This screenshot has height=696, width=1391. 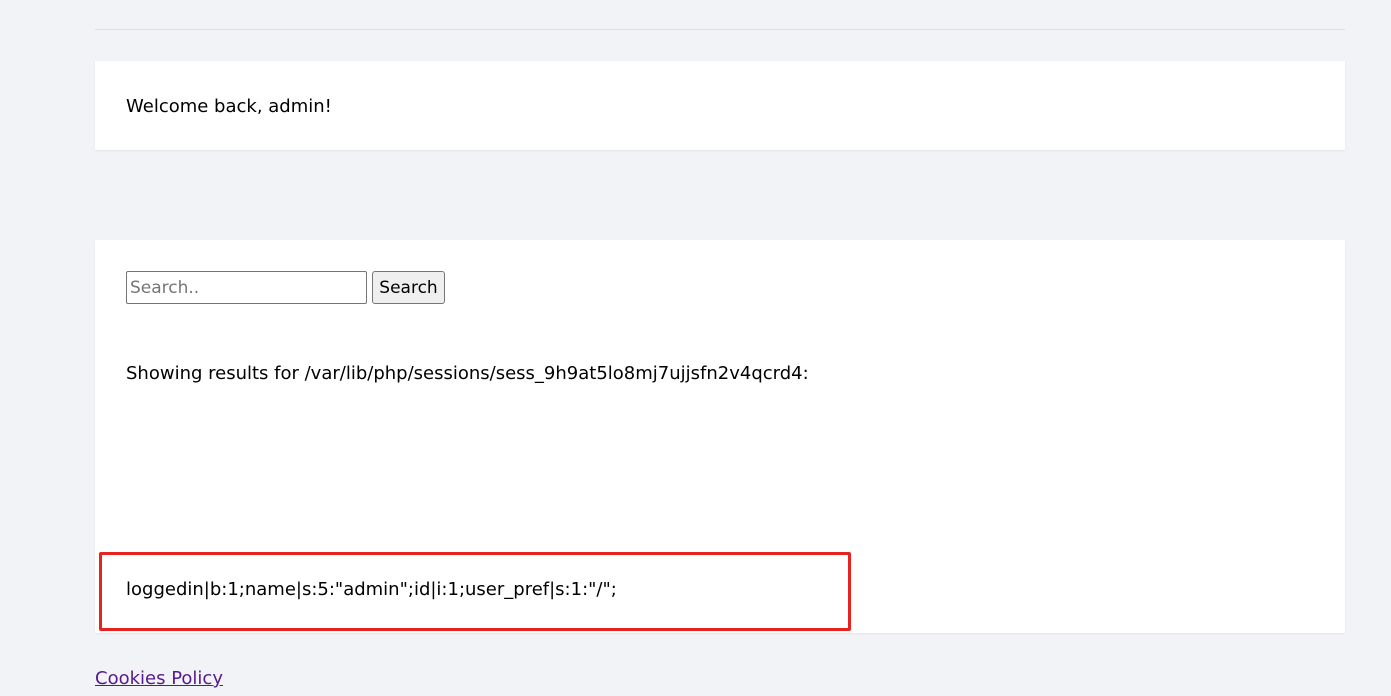 What do you see at coordinates (159, 679) in the screenshot?
I see `cookies-policy-link: Cookies Policy` at bounding box center [159, 679].